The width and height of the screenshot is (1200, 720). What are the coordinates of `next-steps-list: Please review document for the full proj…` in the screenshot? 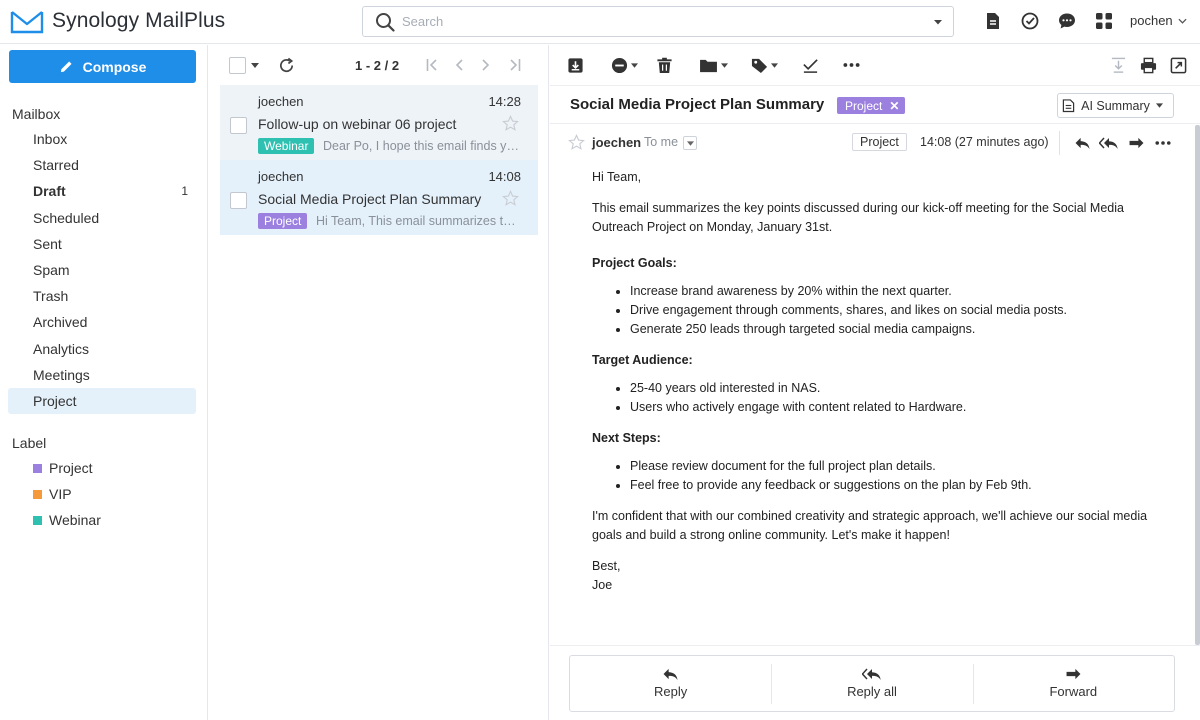 It's located at (882, 476).